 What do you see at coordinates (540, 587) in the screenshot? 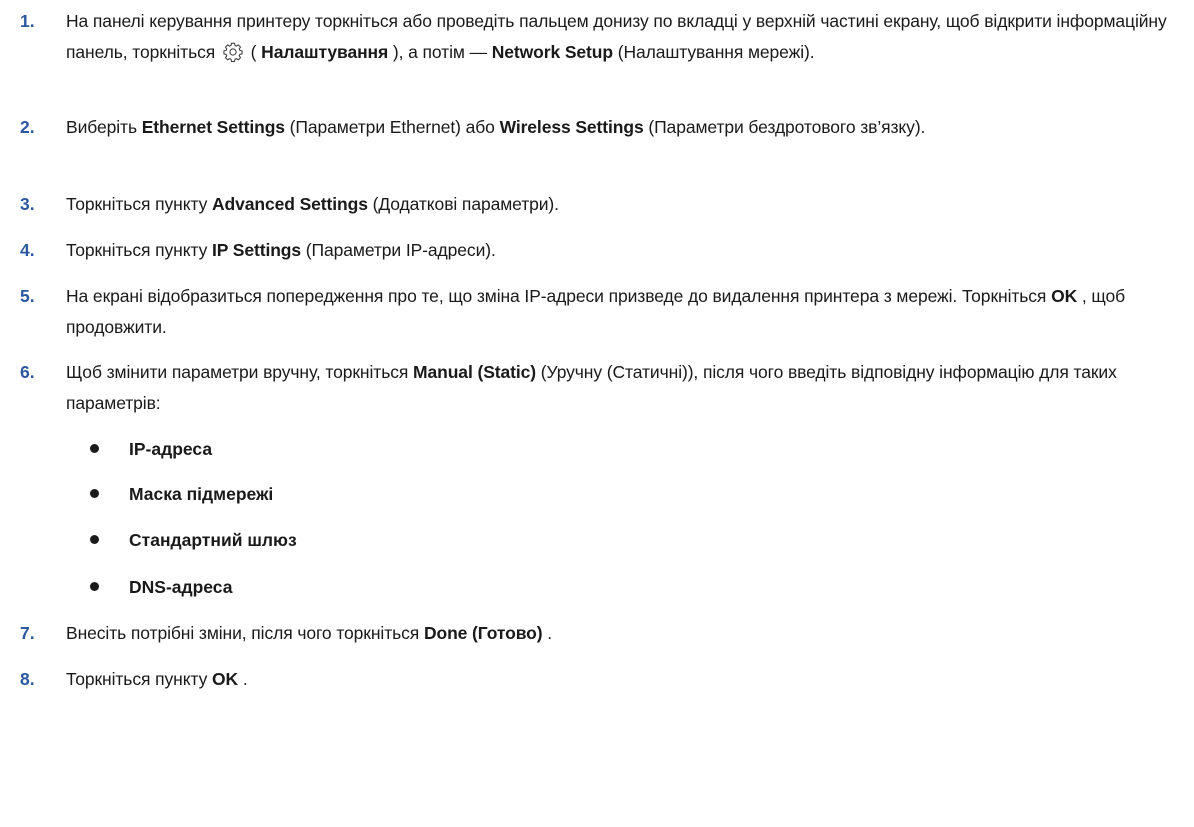
I see `bullet-item: DNS-адреса` at bounding box center [540, 587].